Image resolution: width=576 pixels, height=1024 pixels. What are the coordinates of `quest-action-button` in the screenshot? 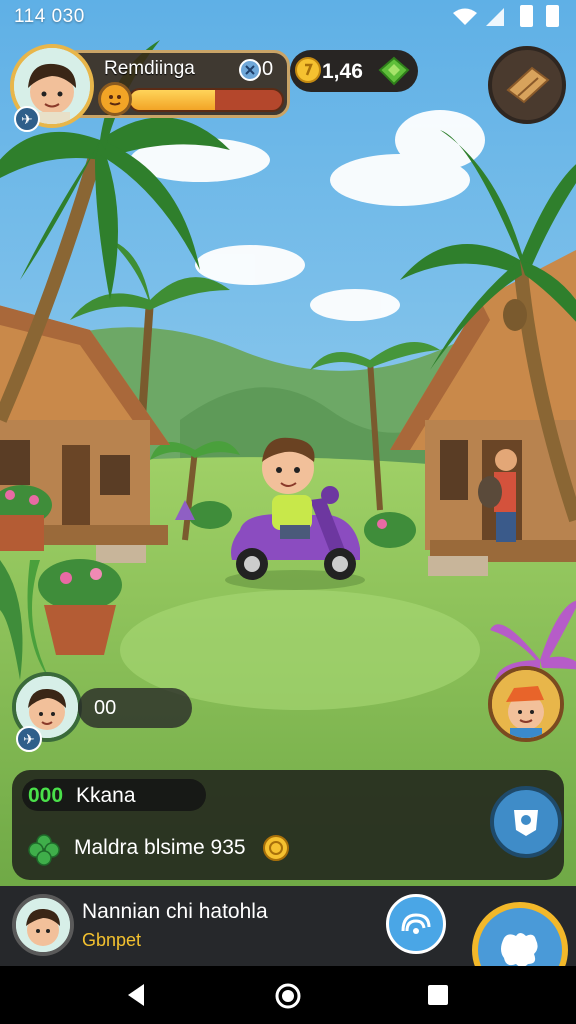 It's located at (526, 822).